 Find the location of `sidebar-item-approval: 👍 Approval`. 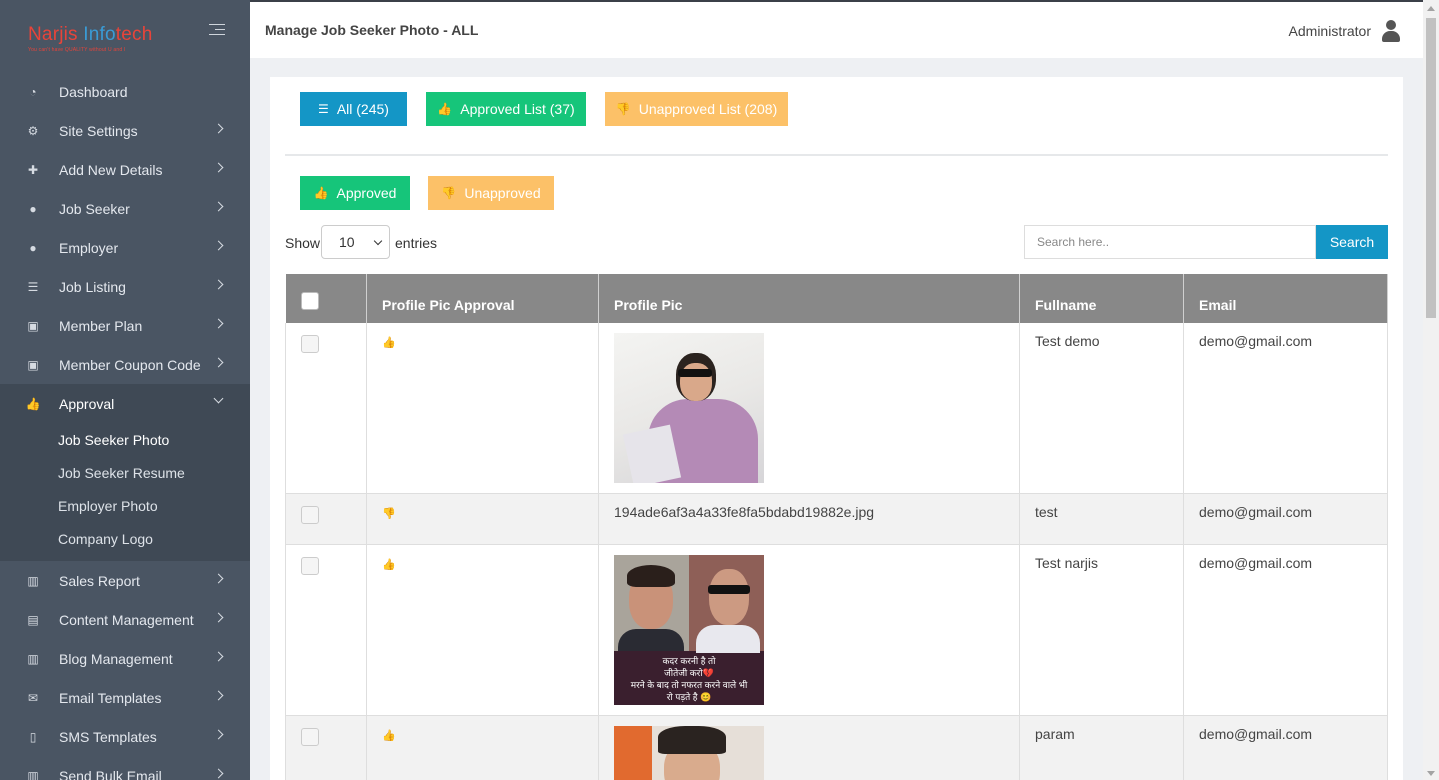

sidebar-item-approval: 👍 Approval is located at coordinates (125, 403).